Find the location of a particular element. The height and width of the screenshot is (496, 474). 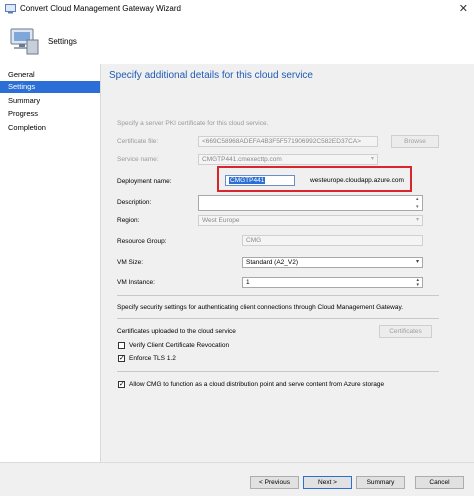

service-name-select: CMGTP441.cmexecttp.com ▾ is located at coordinates (288, 159).